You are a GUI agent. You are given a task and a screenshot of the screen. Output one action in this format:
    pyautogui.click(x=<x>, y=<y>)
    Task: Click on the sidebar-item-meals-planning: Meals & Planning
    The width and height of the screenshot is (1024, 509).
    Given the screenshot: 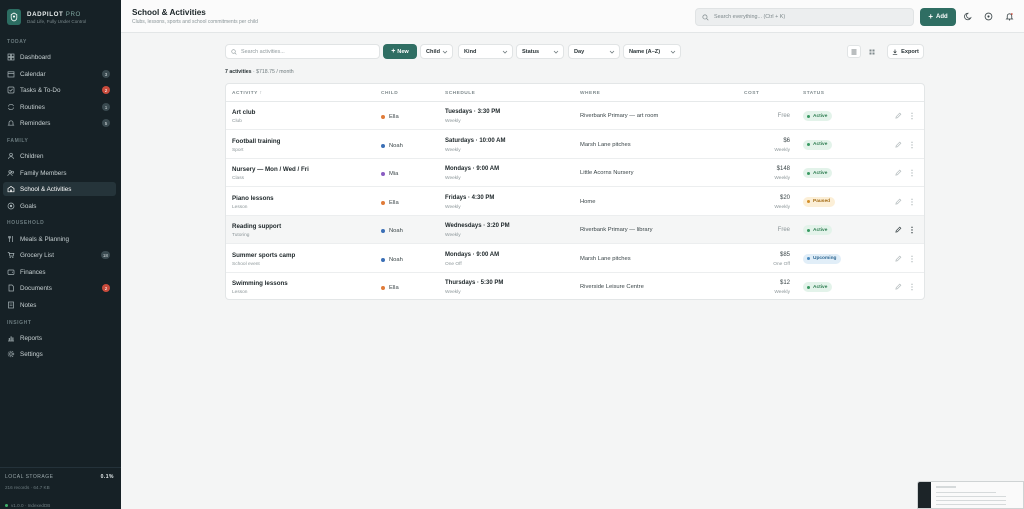 What is the action you would take?
    pyautogui.click(x=59, y=239)
    